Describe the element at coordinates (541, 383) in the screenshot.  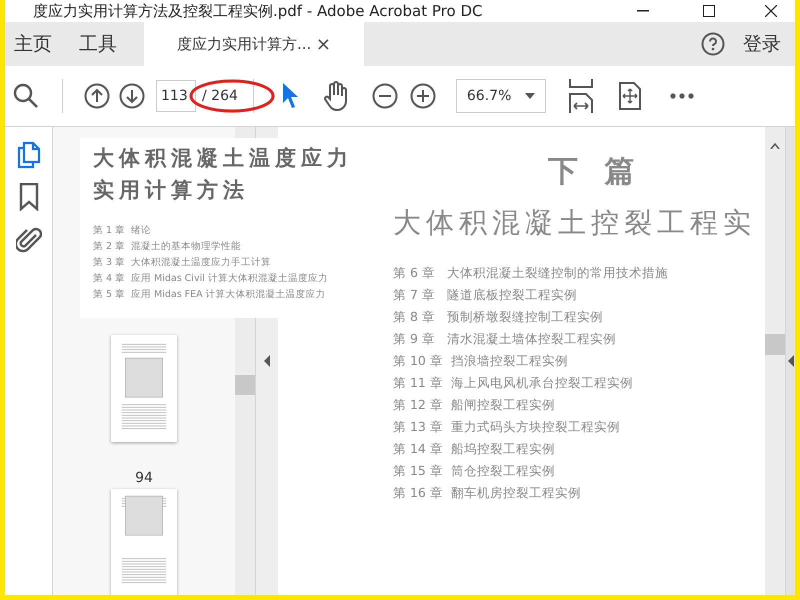
I see `chapter-title: 海上风电风机承台控裂工程实例` at that location.